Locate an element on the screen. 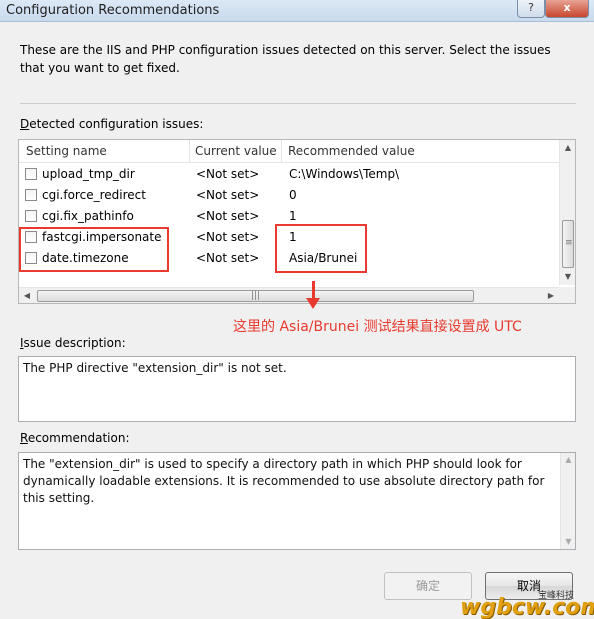  setting-name: cgi.fix_pathinfo is located at coordinates (88, 216).